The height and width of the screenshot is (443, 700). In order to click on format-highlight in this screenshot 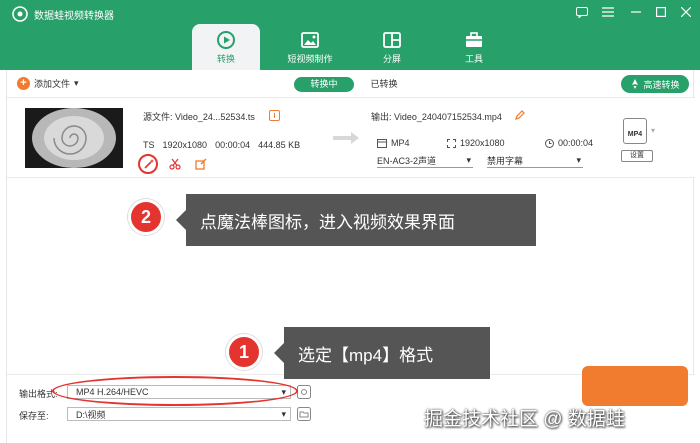, I will do `click(175, 391)`.